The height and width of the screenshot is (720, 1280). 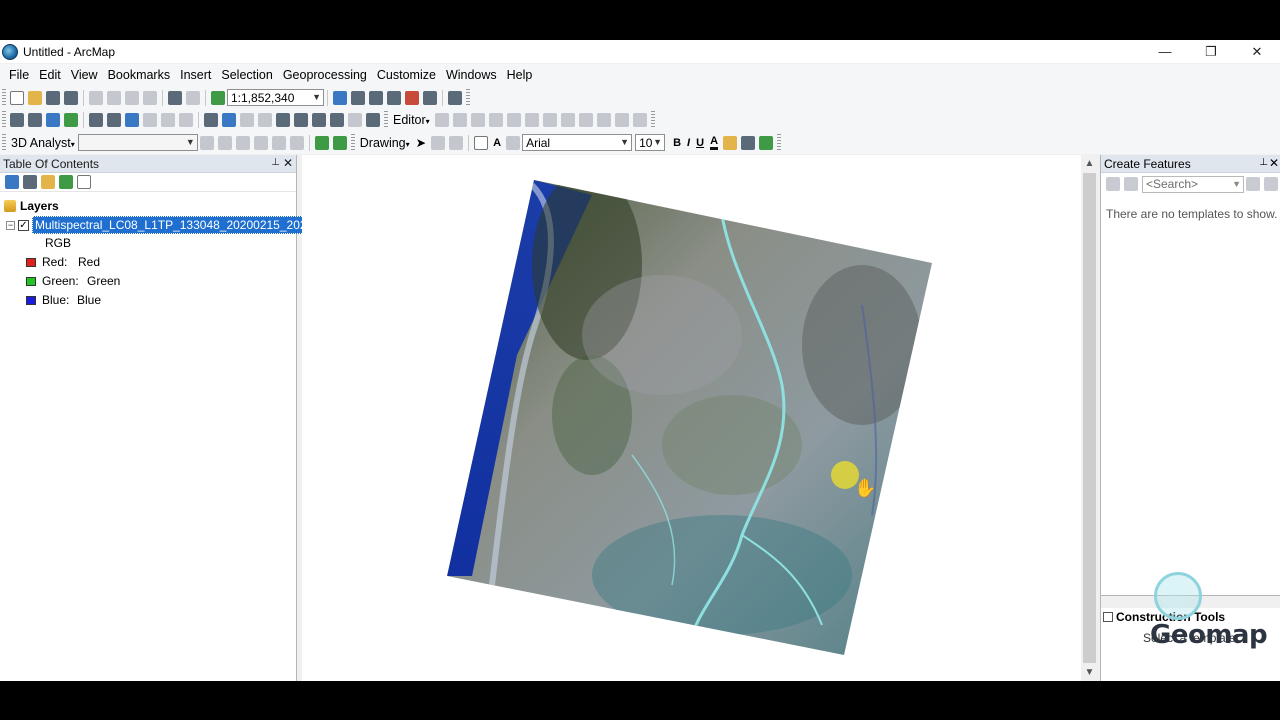 What do you see at coordinates (275, 97) in the screenshot?
I see `map-scale-combo: 1:1,852,340 ▼` at bounding box center [275, 97].